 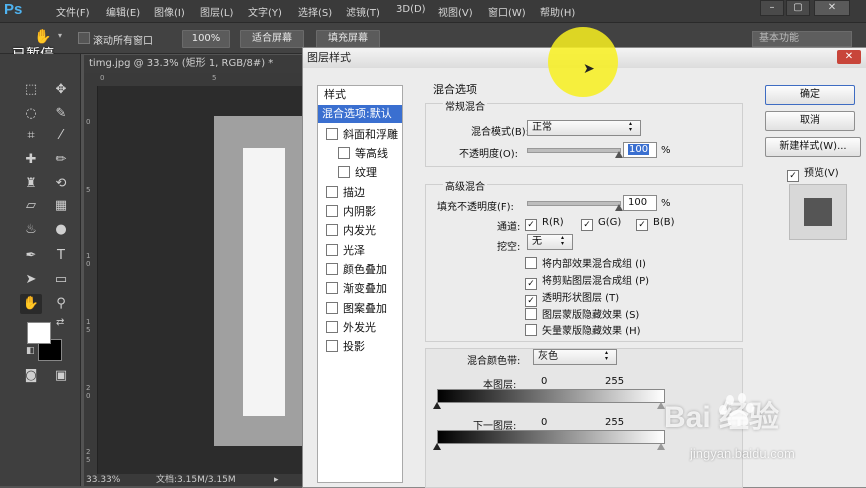 What do you see at coordinates (348, 39) in the screenshot?
I see `fill-screen-button: 填充屏幕` at bounding box center [348, 39].